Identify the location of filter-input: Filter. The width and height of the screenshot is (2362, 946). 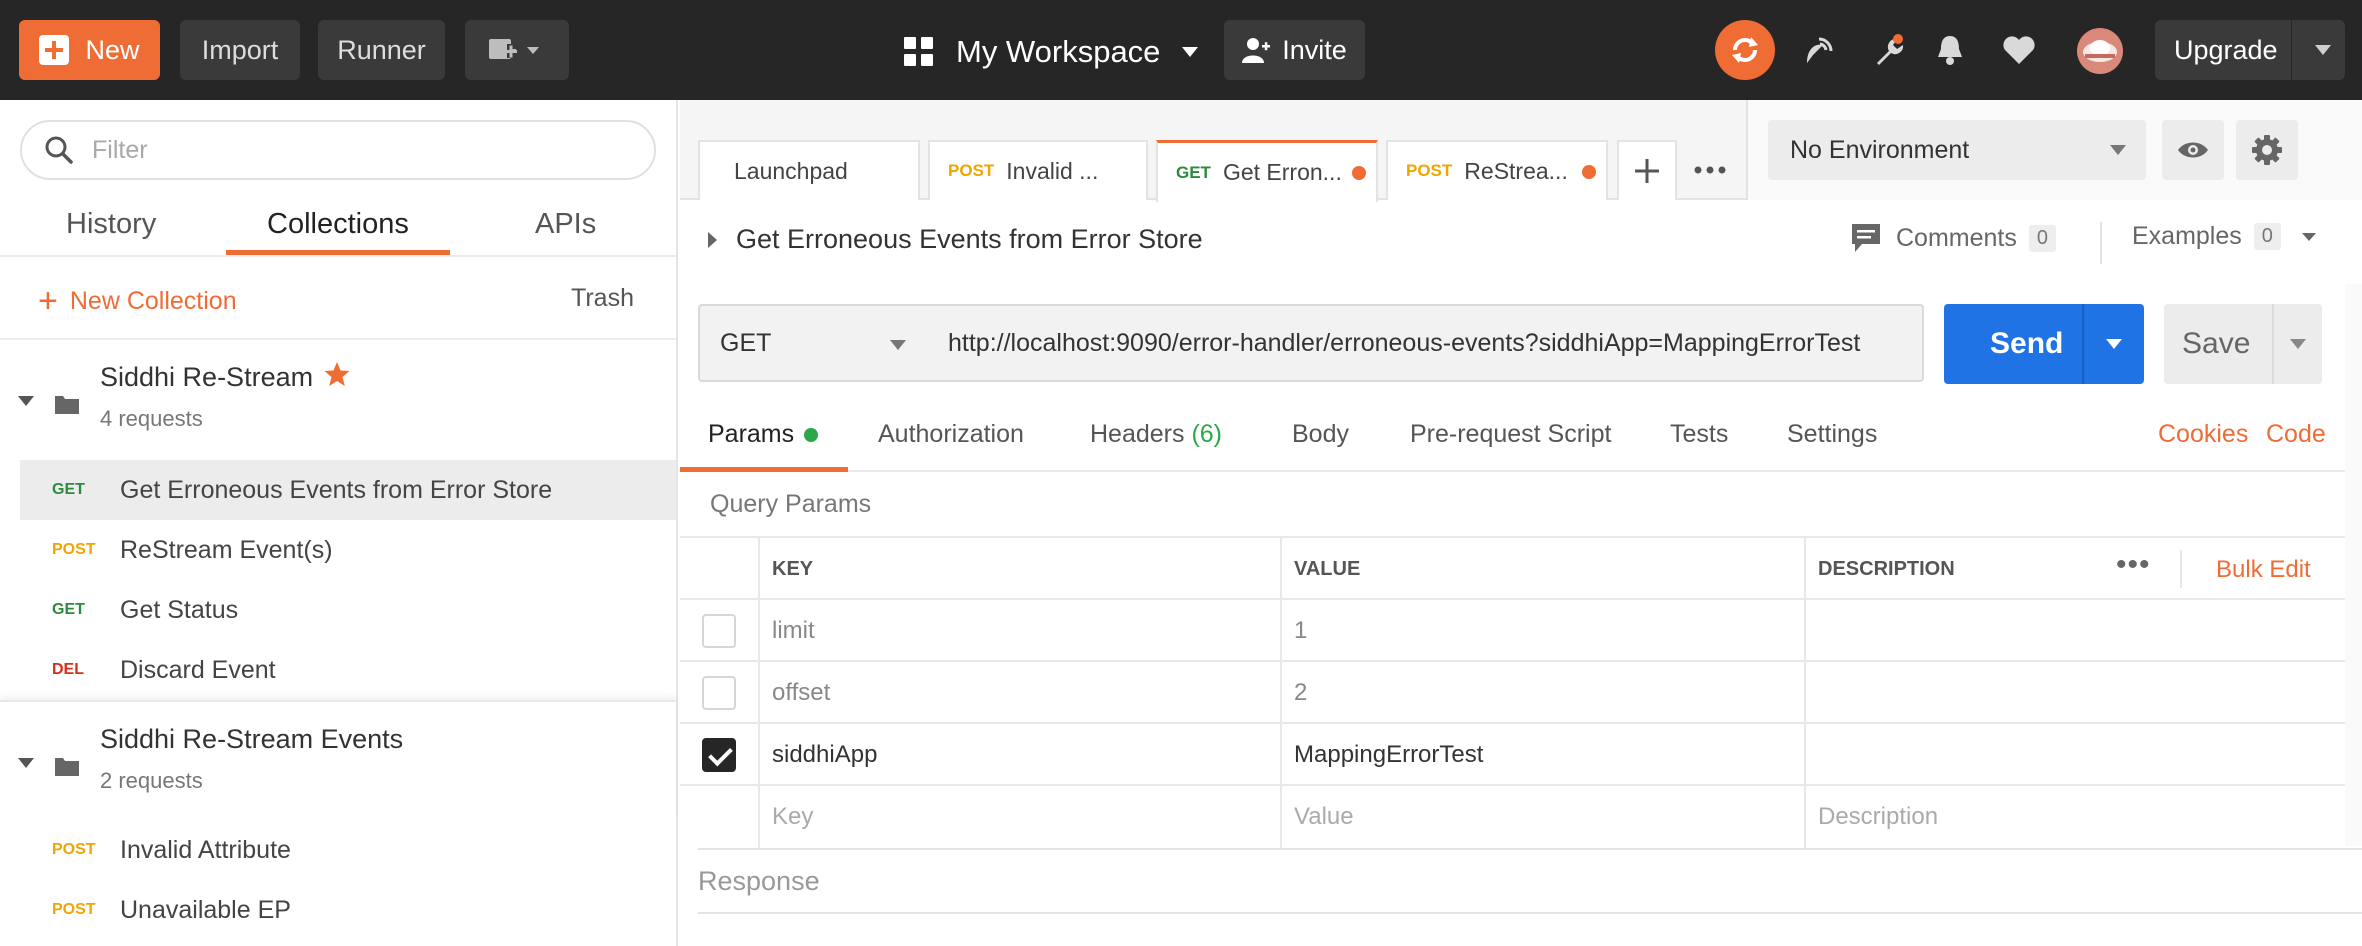
(338, 150).